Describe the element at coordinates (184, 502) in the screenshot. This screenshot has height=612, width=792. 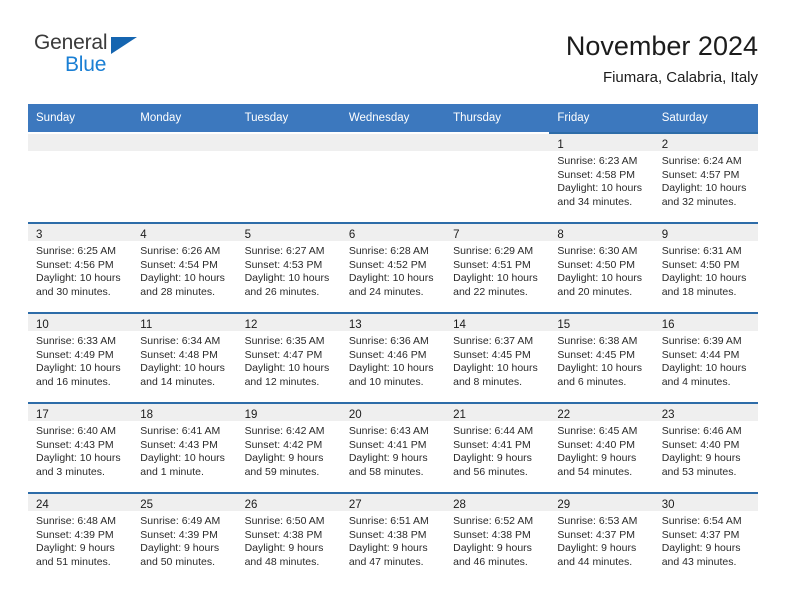
I see `day-number-band: 25` at that location.